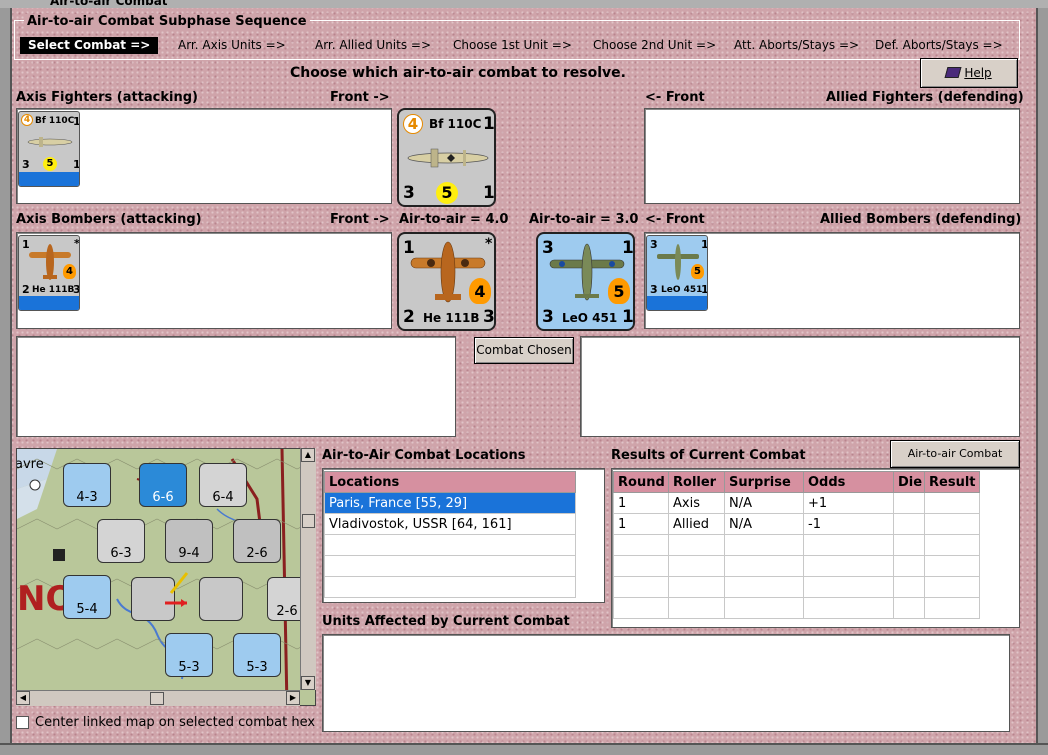 The height and width of the screenshot is (755, 1048). Describe the element at coordinates (53, 290) in the screenshot. I see `he111-small-name: He 111B` at that location.